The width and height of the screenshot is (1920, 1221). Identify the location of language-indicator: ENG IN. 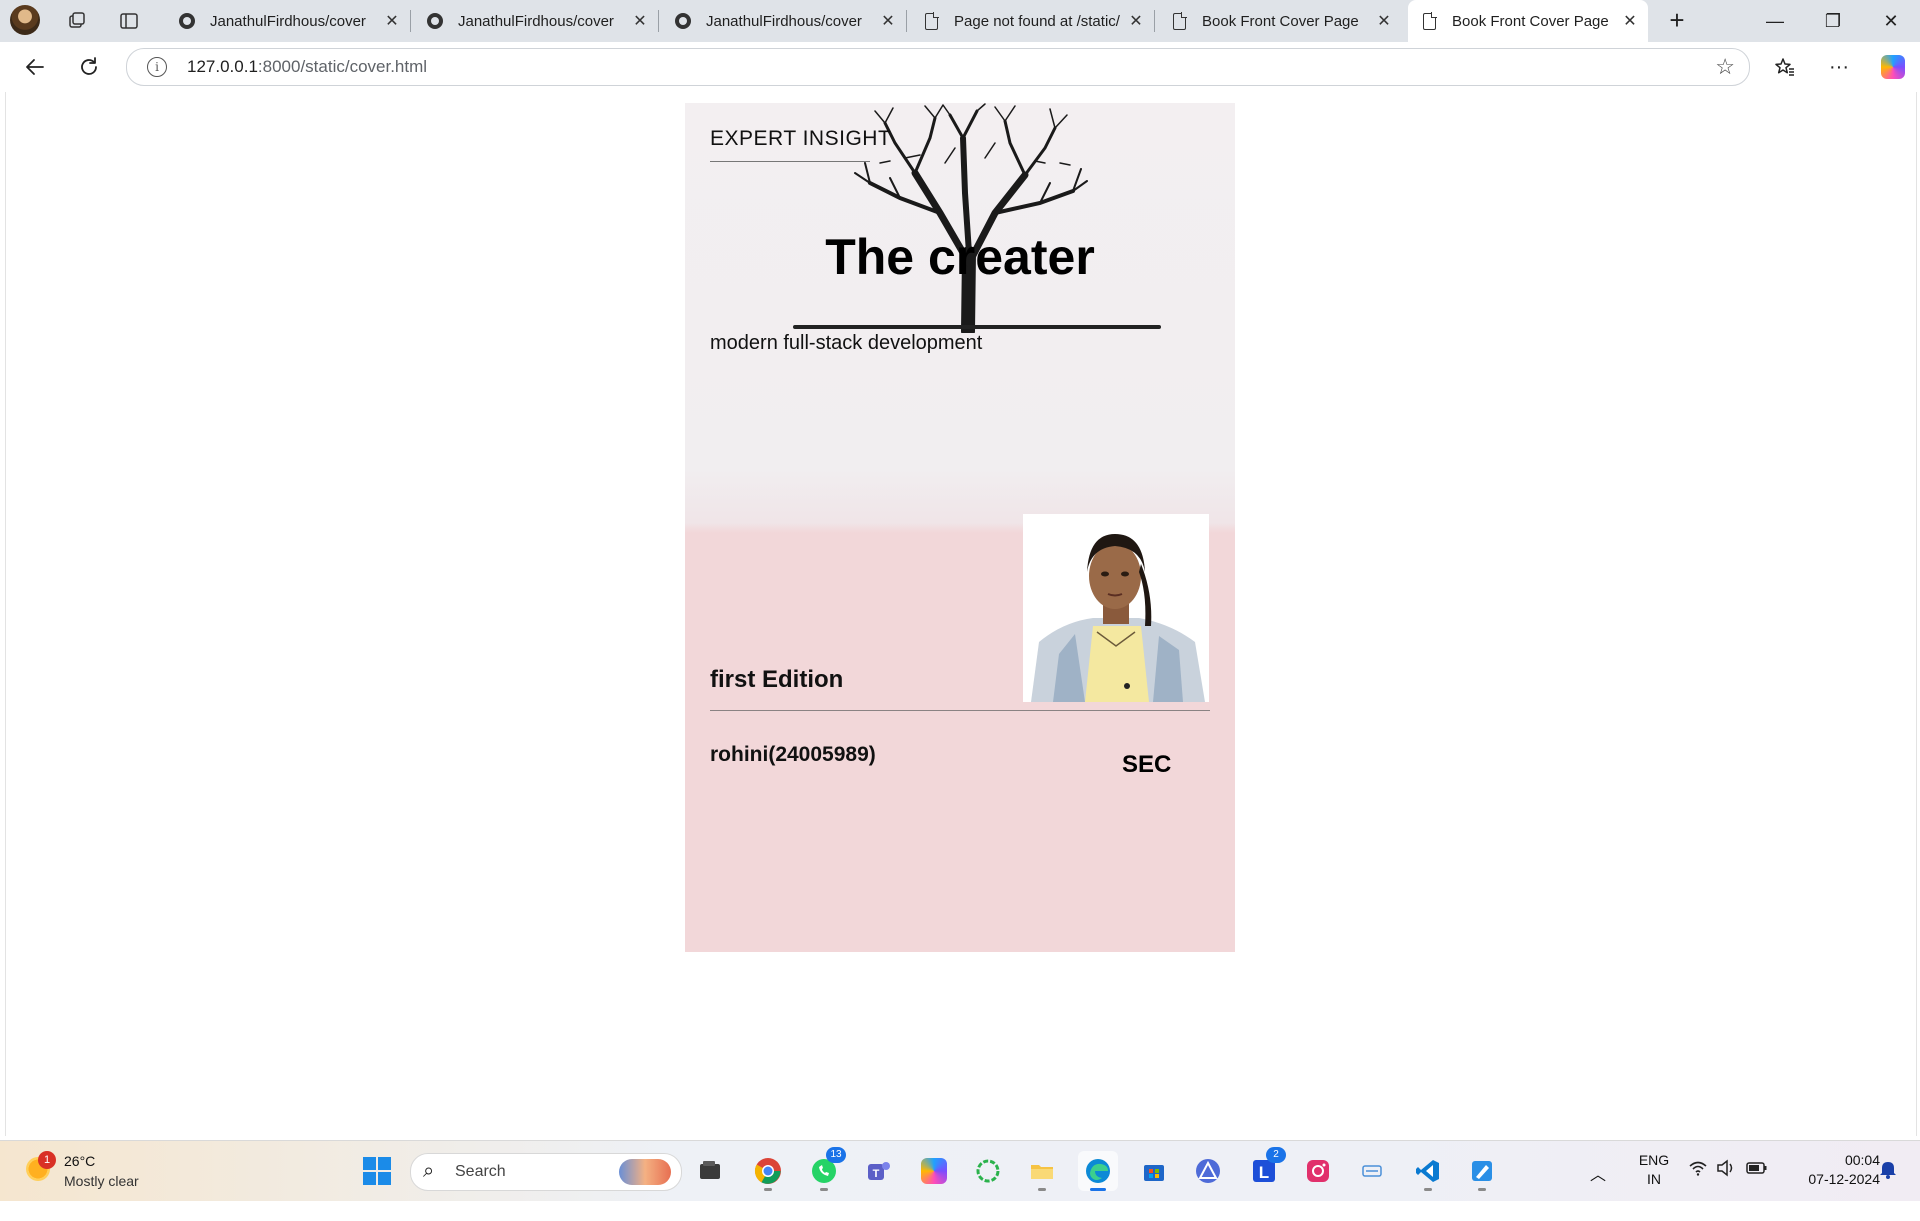
(1654, 1181).